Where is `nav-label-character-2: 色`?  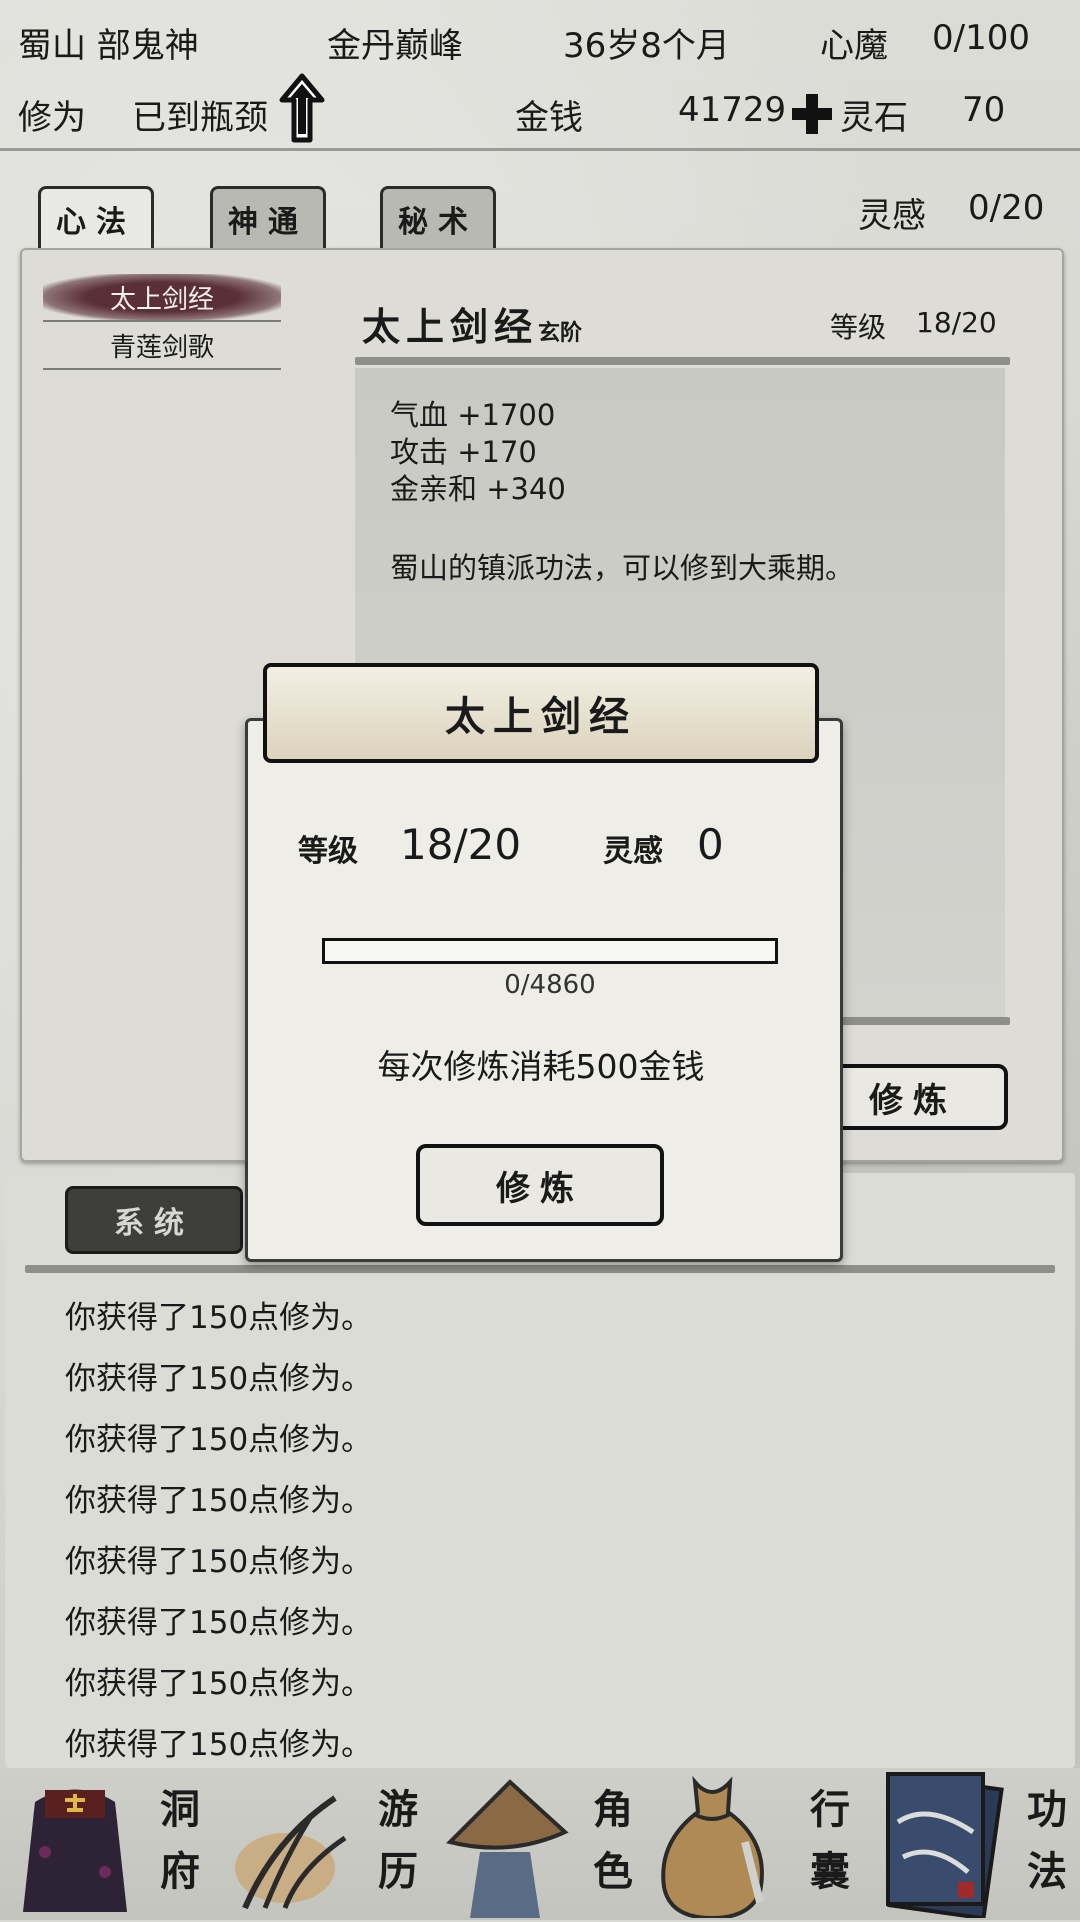
nav-label-character-2: 色 is located at coordinates (613, 1872).